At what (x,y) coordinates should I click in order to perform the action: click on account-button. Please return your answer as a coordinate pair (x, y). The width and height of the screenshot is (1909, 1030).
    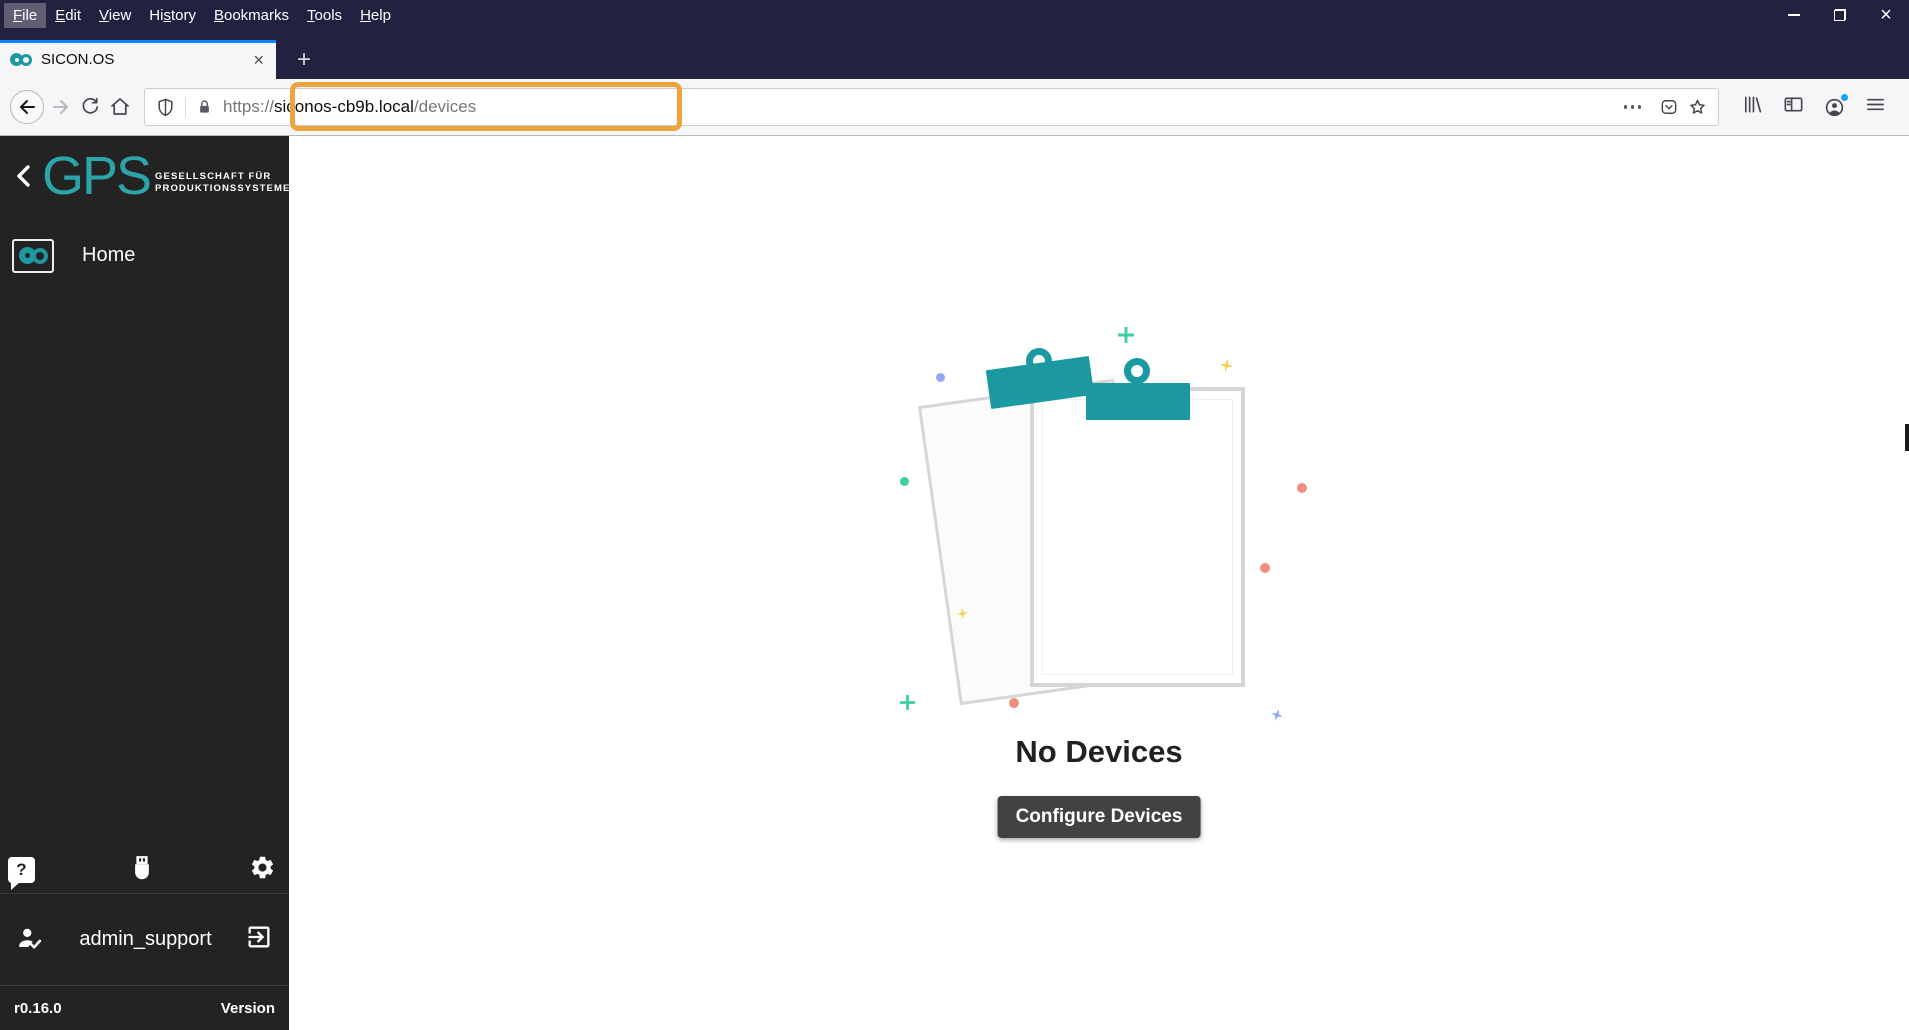
    Looking at the image, I should click on (1835, 106).